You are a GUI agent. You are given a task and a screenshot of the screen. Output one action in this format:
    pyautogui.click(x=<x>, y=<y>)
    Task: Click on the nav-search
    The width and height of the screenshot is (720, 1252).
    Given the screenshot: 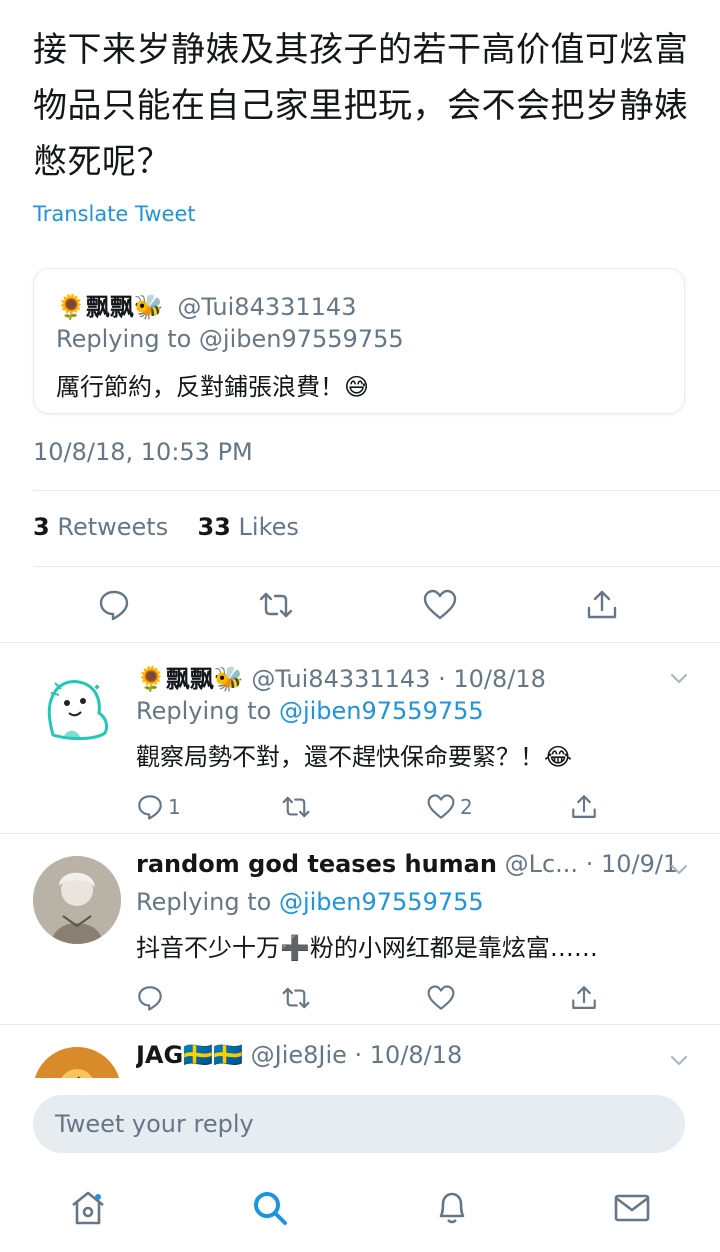 What is the action you would take?
    pyautogui.click(x=270, y=1208)
    